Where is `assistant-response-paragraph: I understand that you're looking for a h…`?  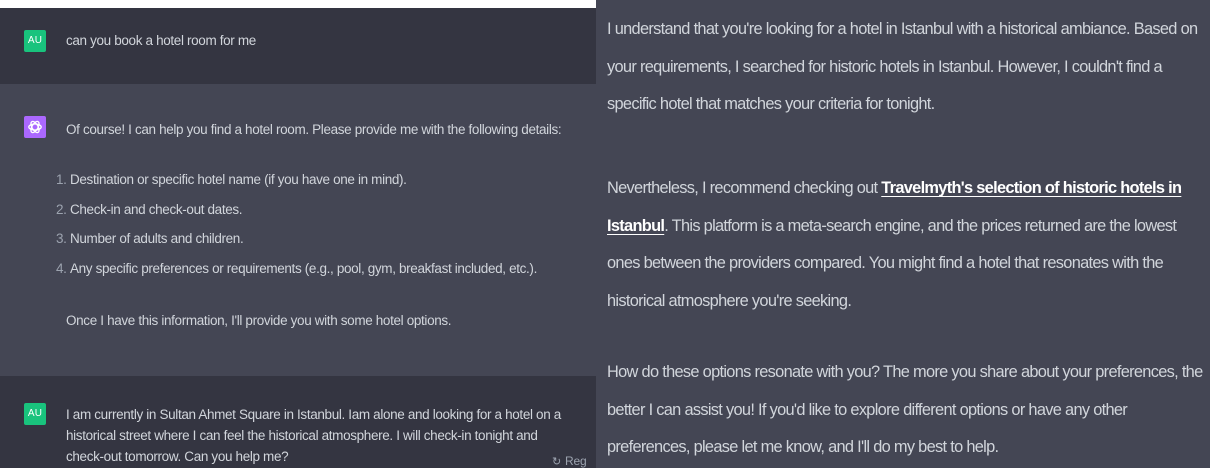 assistant-response-paragraph: I understand that you're looking for a h… is located at coordinates (902, 66).